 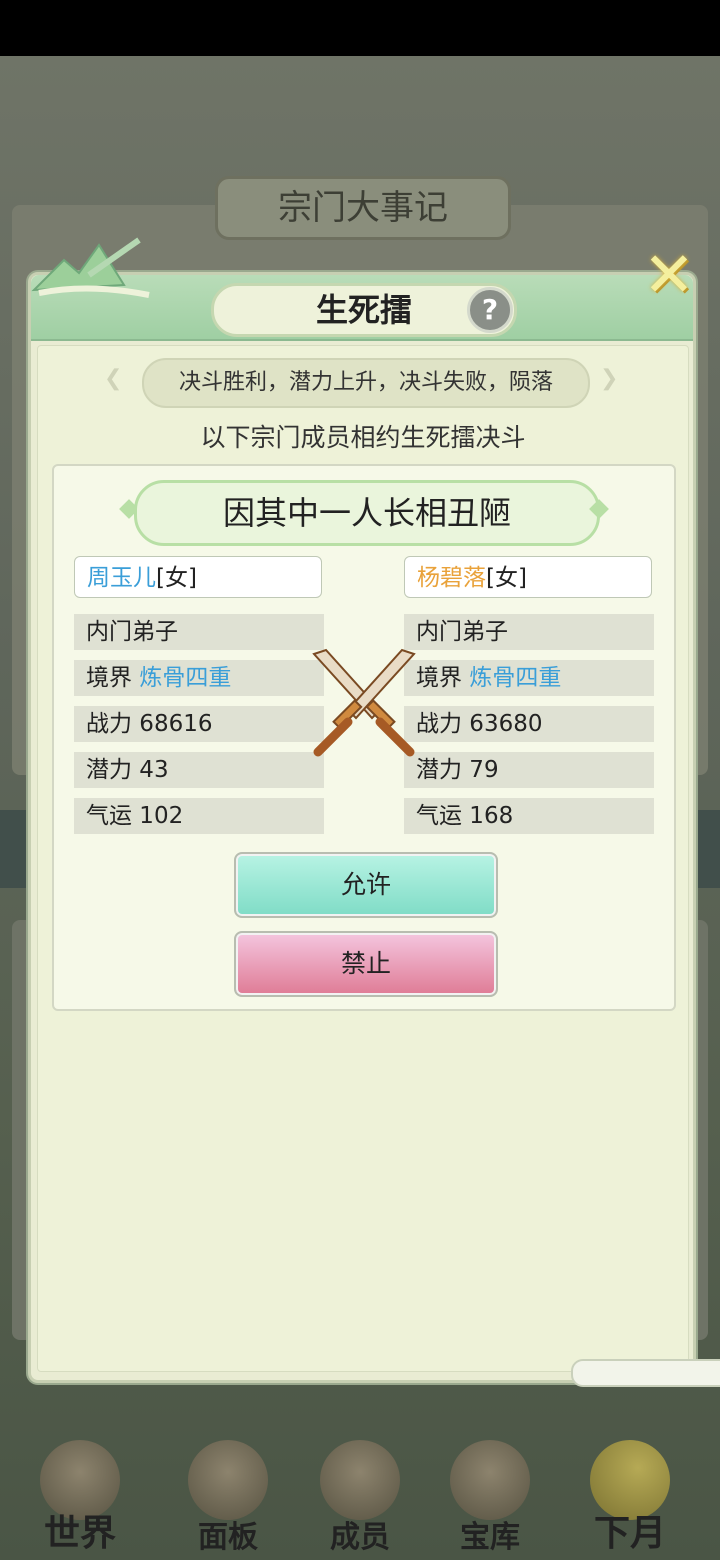 I want to click on help-icon: ?, so click(x=490, y=310).